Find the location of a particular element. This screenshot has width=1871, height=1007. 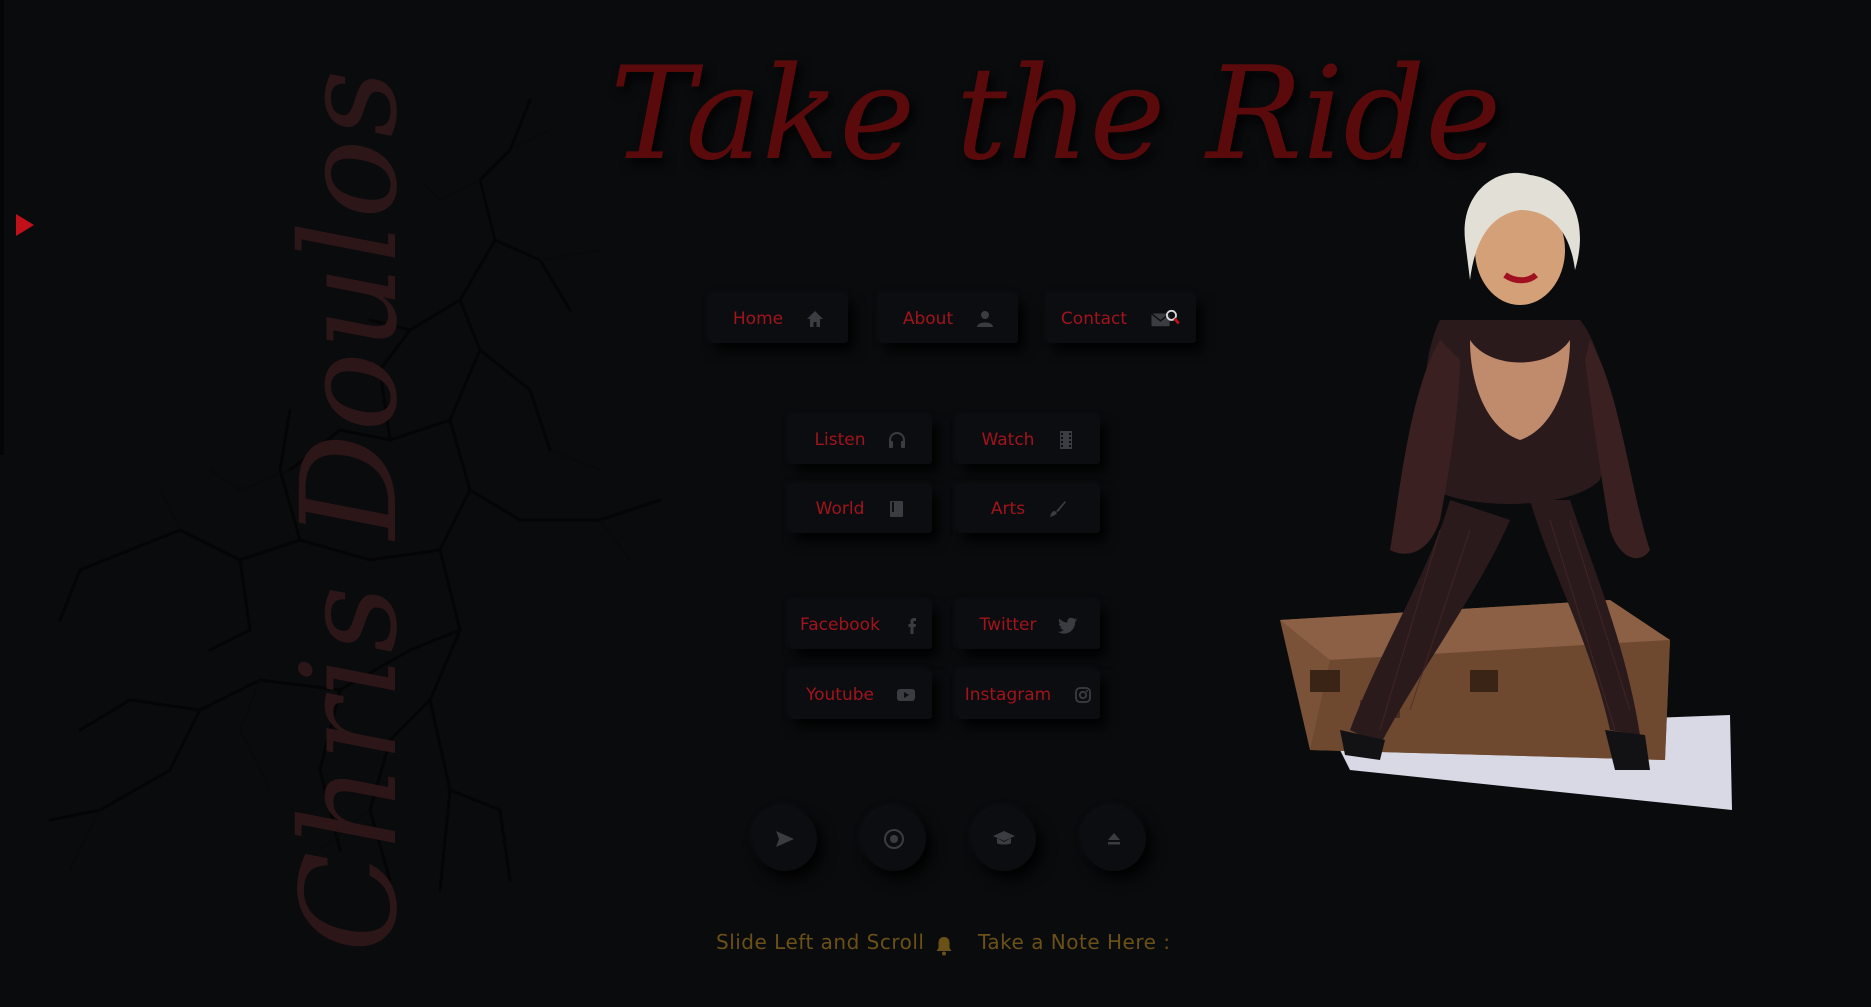

envelope-search-icon is located at coordinates (1165, 318).